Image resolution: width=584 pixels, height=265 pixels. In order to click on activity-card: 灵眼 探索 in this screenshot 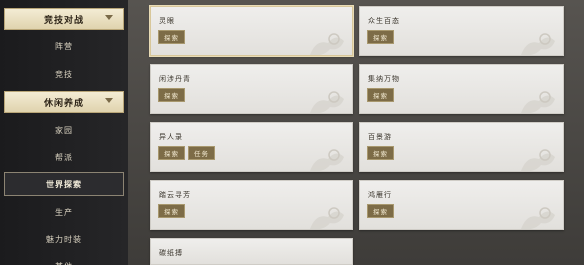, I will do `click(251, 31)`.